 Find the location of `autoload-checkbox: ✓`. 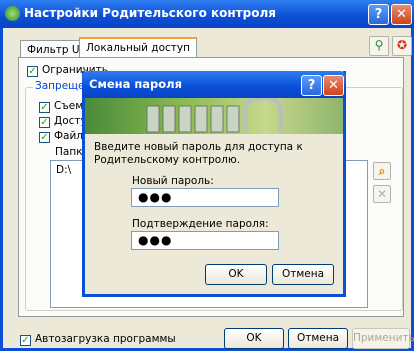

autoload-checkbox: ✓ is located at coordinates (25, 340).